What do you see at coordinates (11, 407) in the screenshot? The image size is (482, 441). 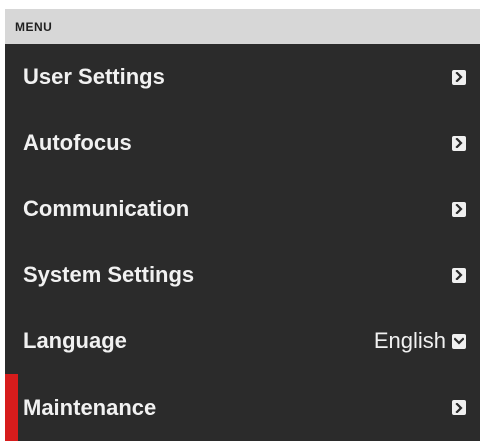 I see `active-indicator` at bounding box center [11, 407].